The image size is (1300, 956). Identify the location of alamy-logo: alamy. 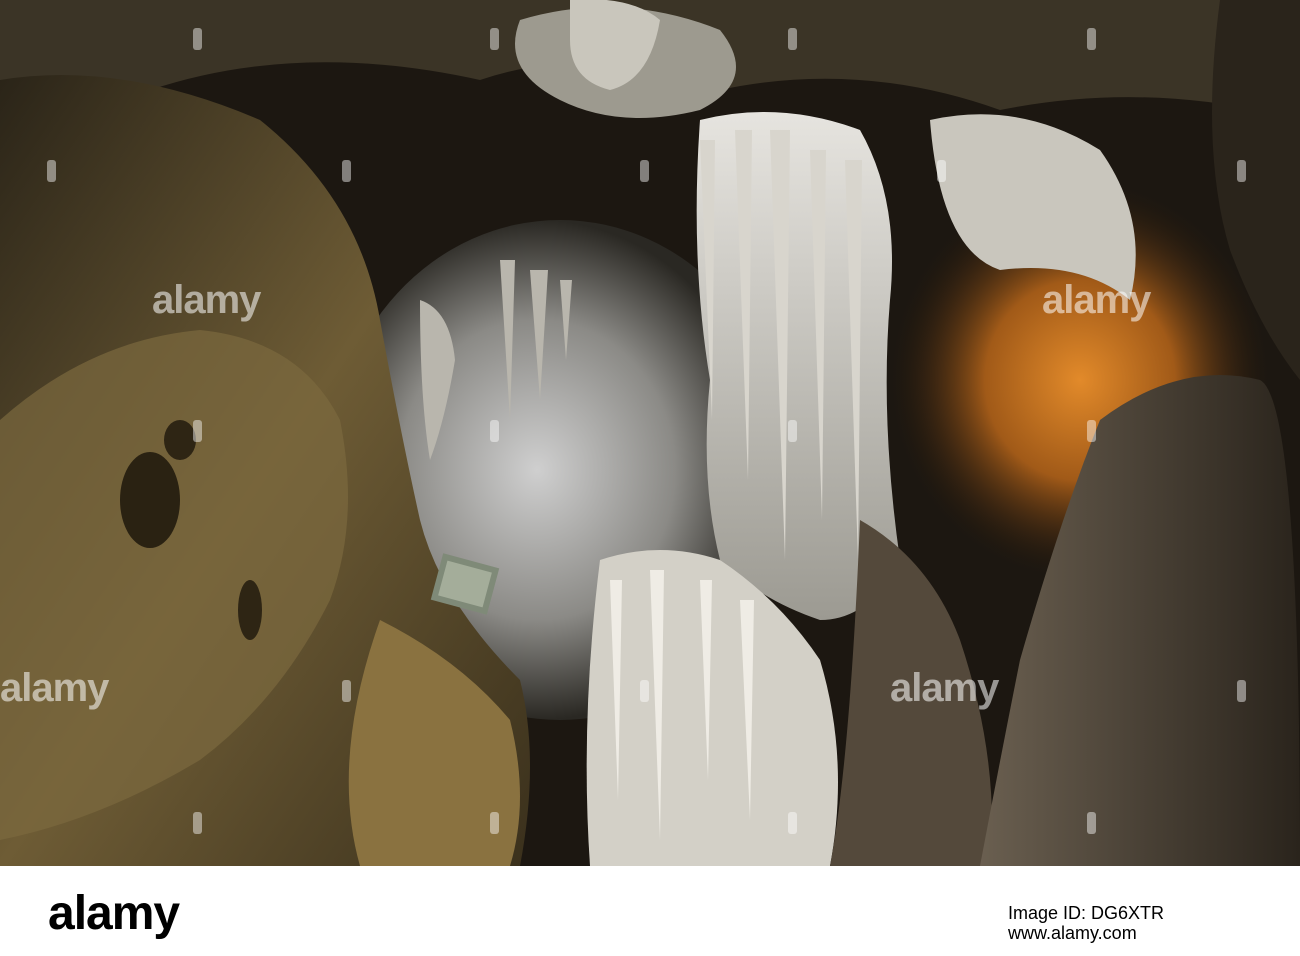
(114, 913).